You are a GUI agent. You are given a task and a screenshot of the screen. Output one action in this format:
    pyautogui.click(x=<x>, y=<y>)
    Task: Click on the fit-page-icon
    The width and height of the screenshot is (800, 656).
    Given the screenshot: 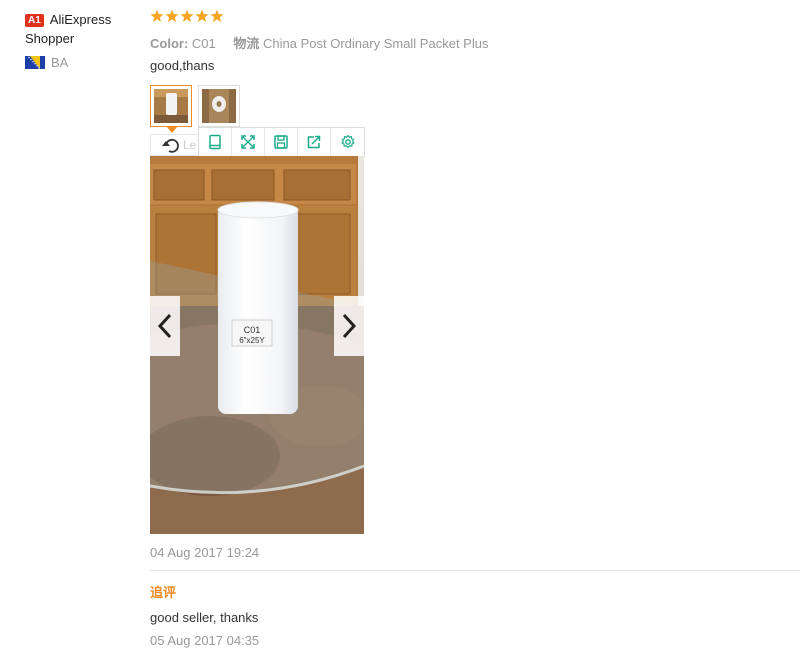 What is the action you would take?
    pyautogui.click(x=215, y=142)
    